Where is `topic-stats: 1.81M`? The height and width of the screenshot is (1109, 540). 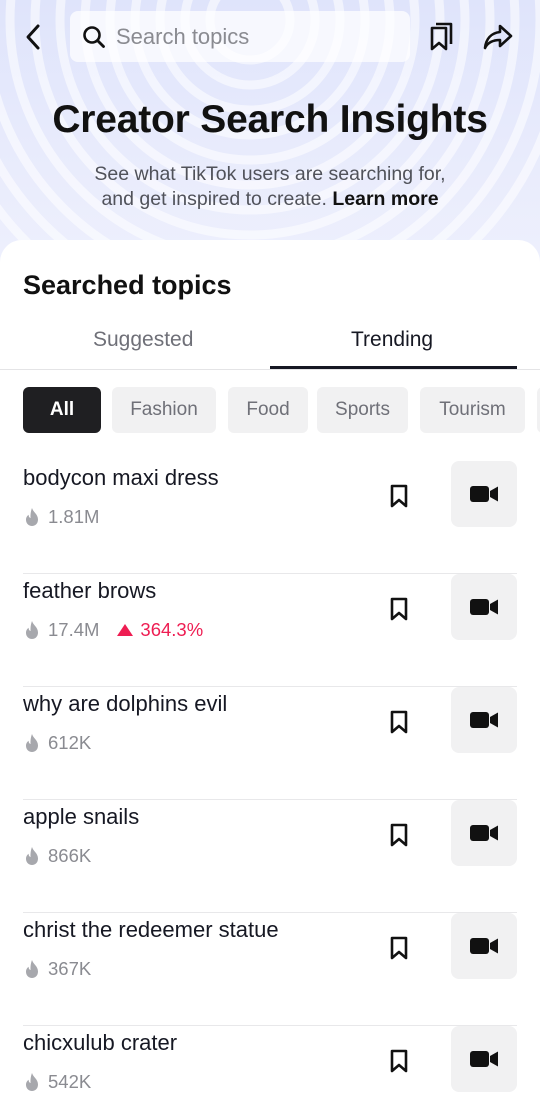
topic-stats: 1.81M is located at coordinates (61, 517).